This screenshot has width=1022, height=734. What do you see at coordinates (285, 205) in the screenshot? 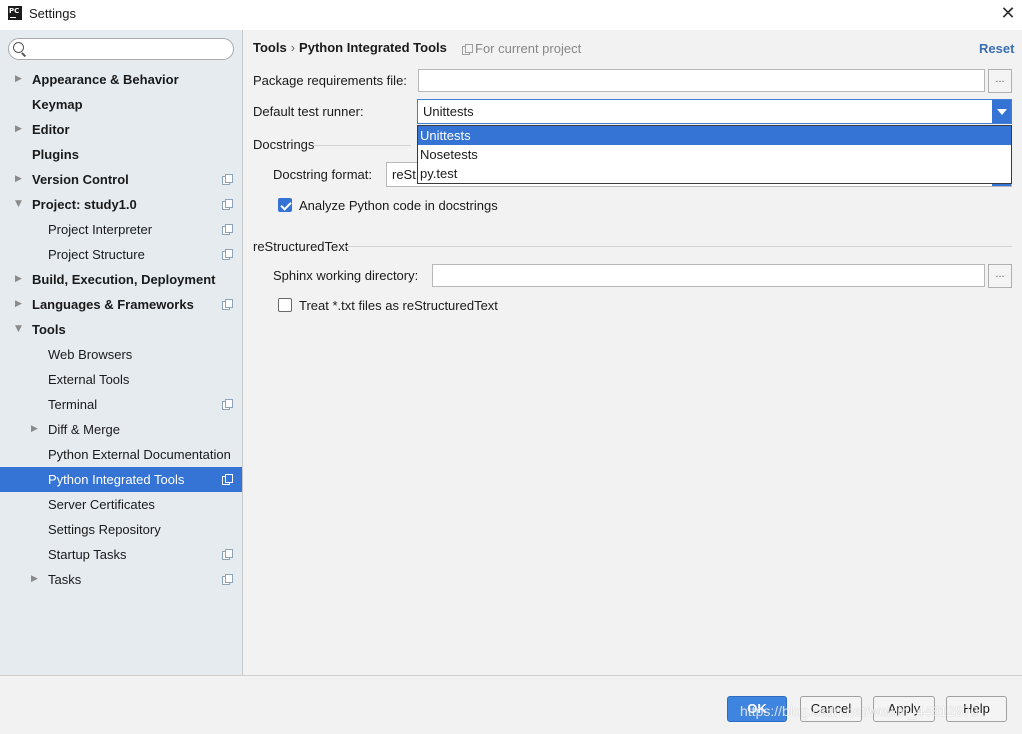
I see `analyze-docstrings-checkbox` at bounding box center [285, 205].